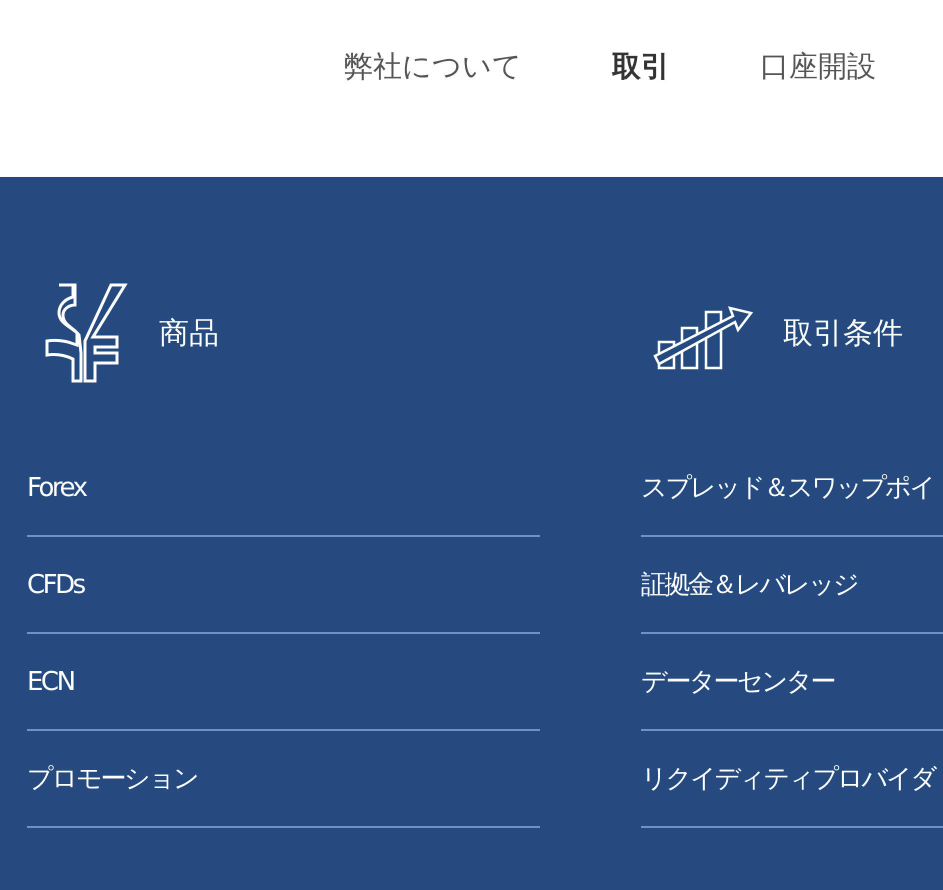  I want to click on menu-link: リクイディティプロバイダ, so click(792, 779).